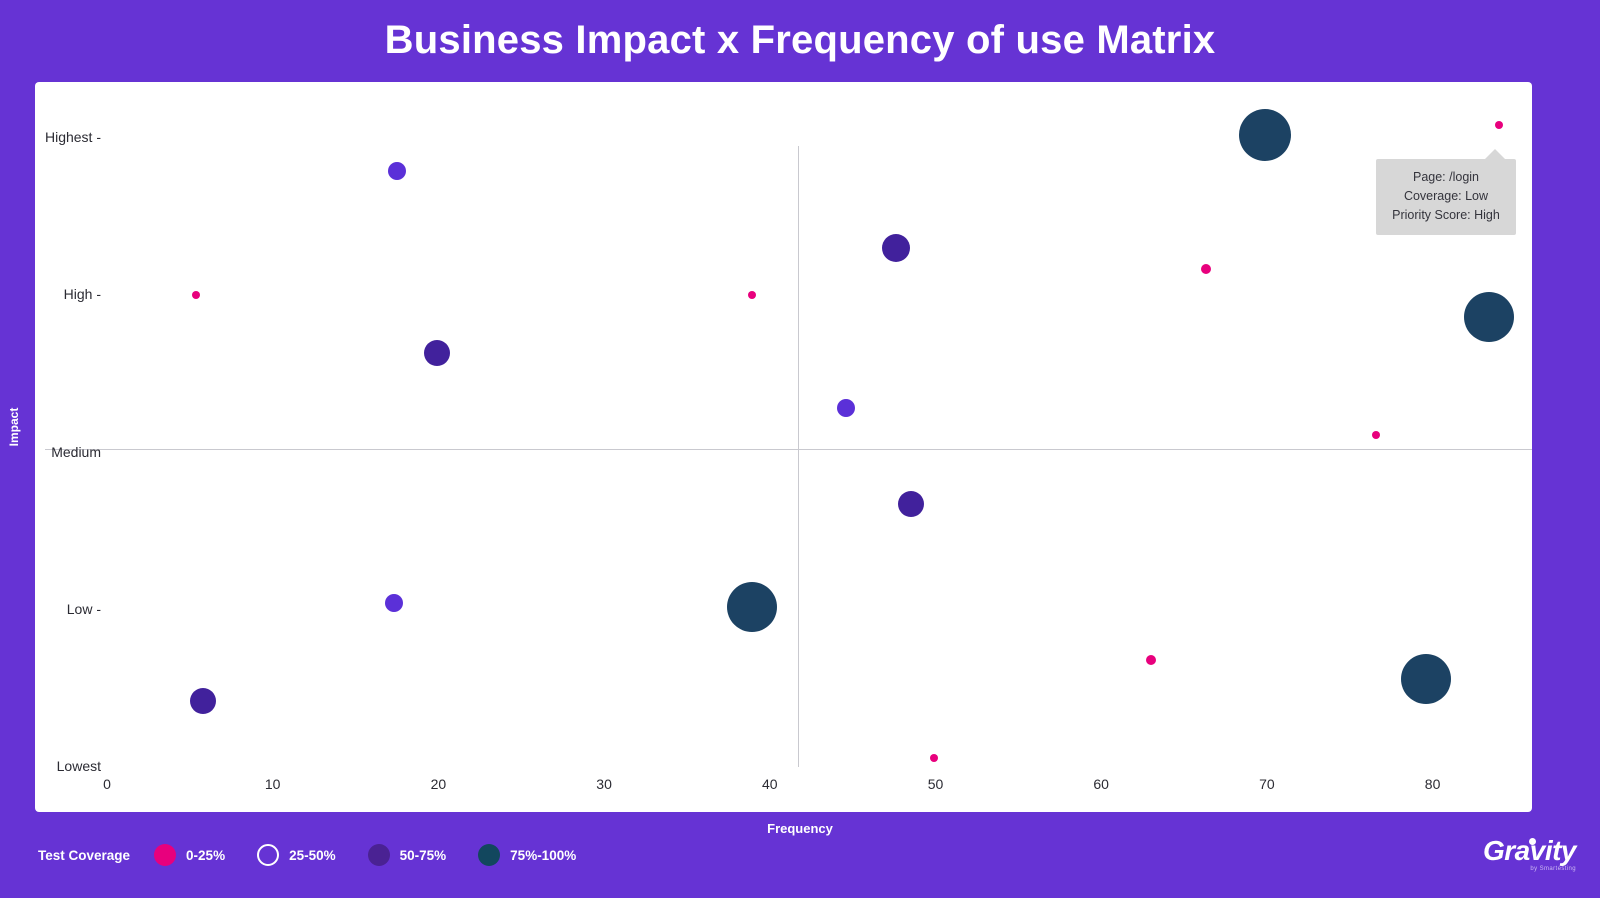 This screenshot has width=1600, height=898. Describe the element at coordinates (438, 784) in the screenshot. I see `x-tick-label: 20` at that location.